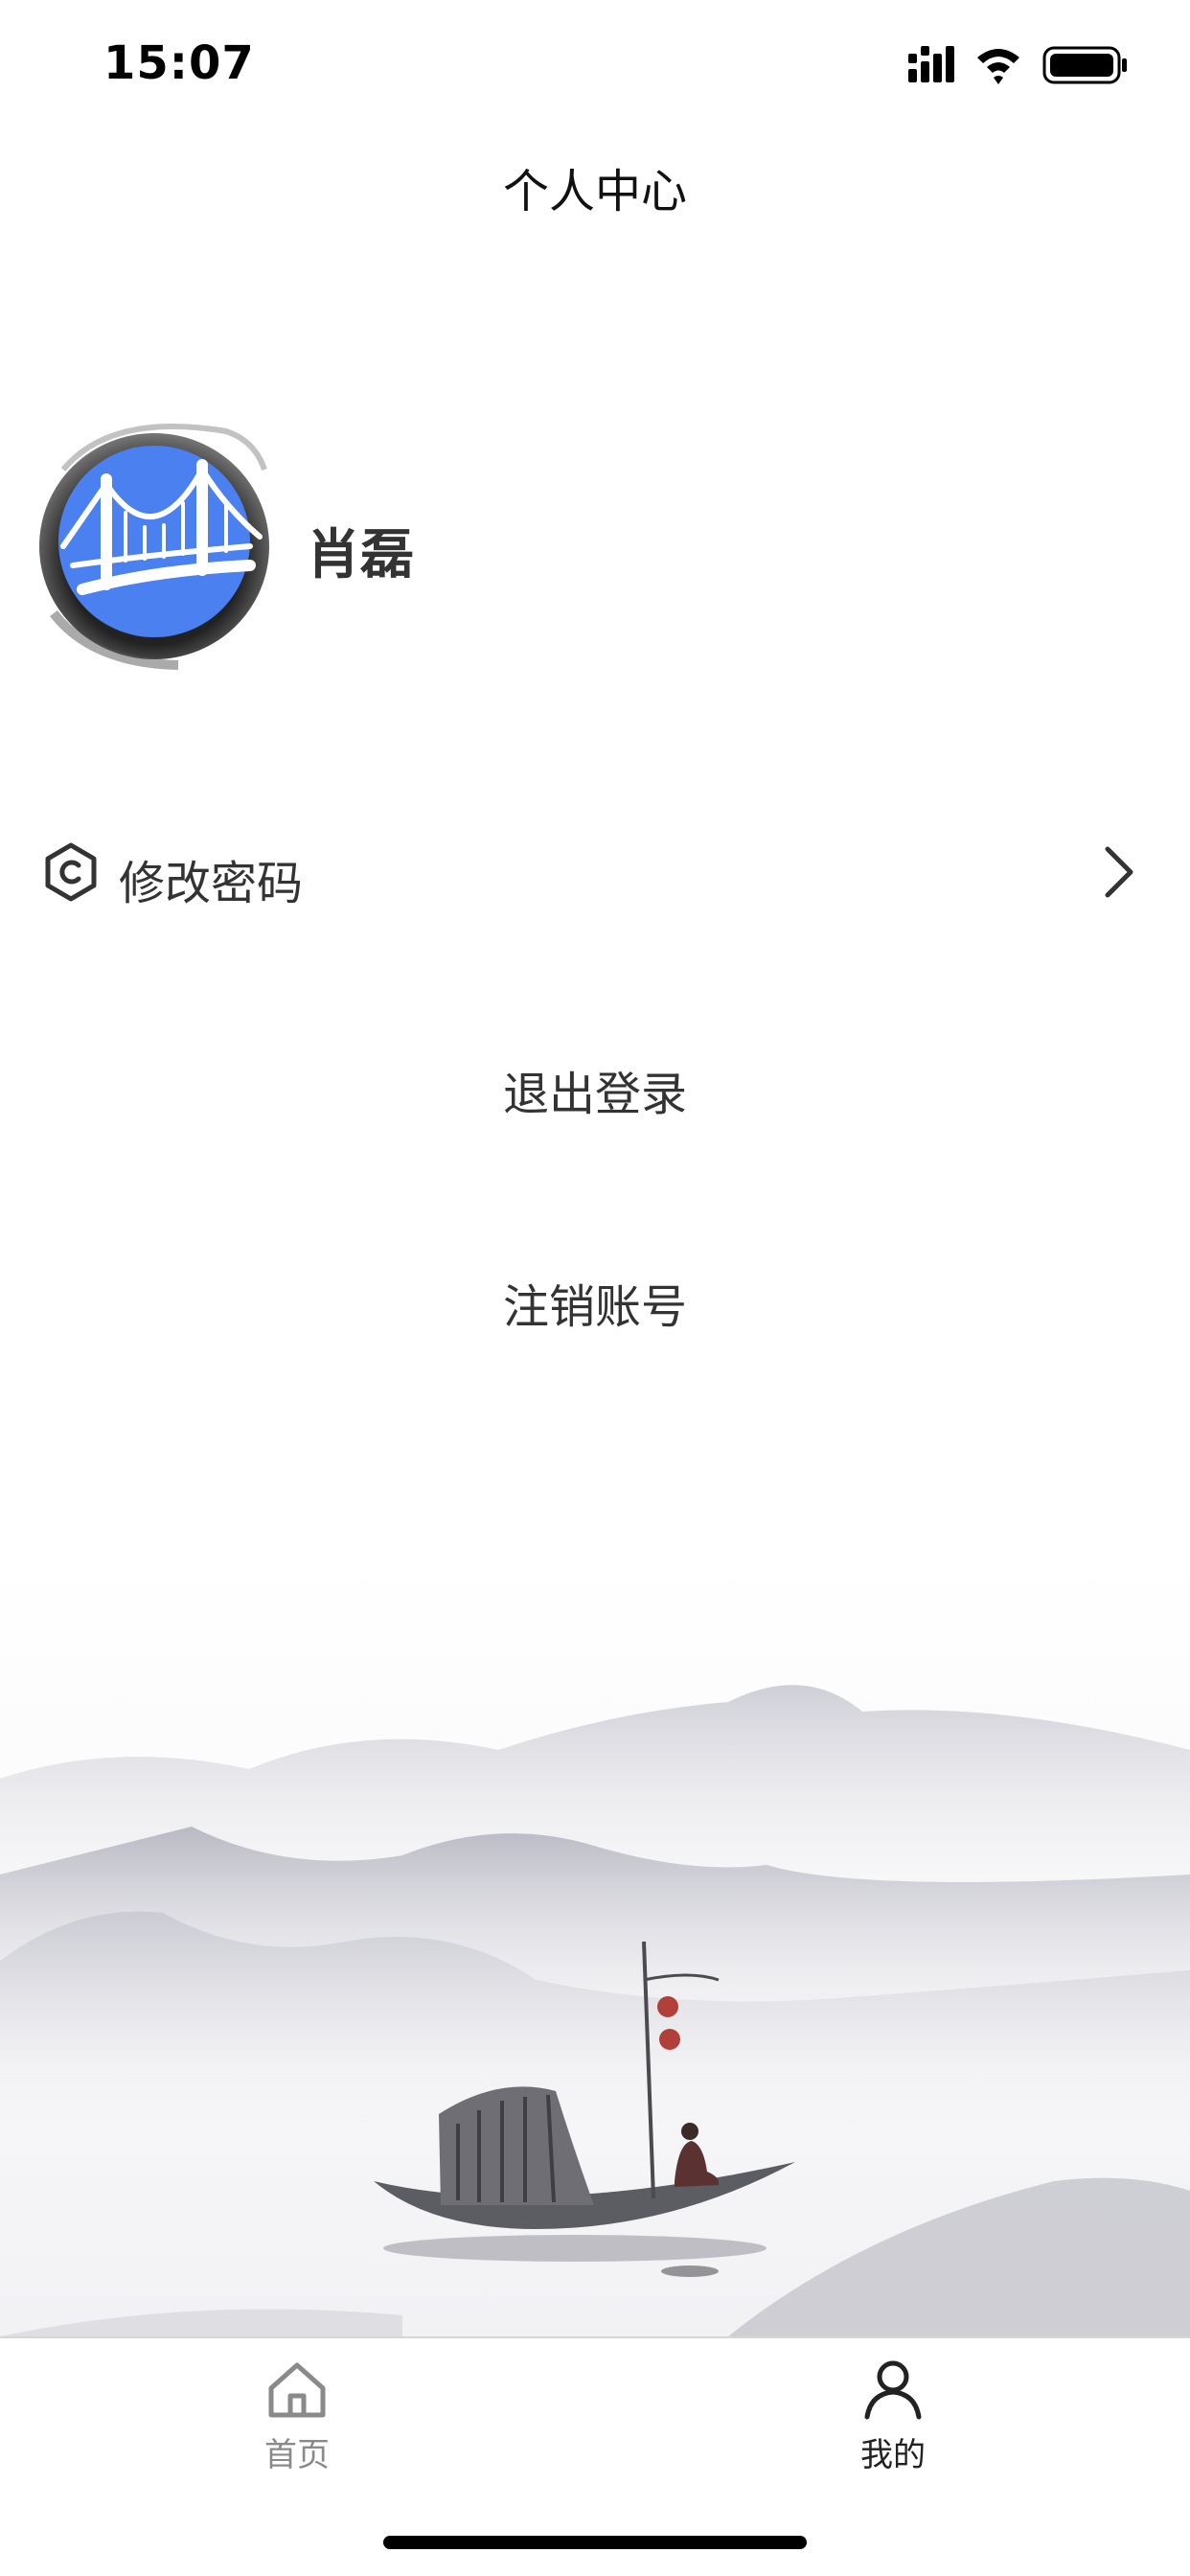  Describe the element at coordinates (595, 872) in the screenshot. I see `change-password-item: 修改密码` at that location.